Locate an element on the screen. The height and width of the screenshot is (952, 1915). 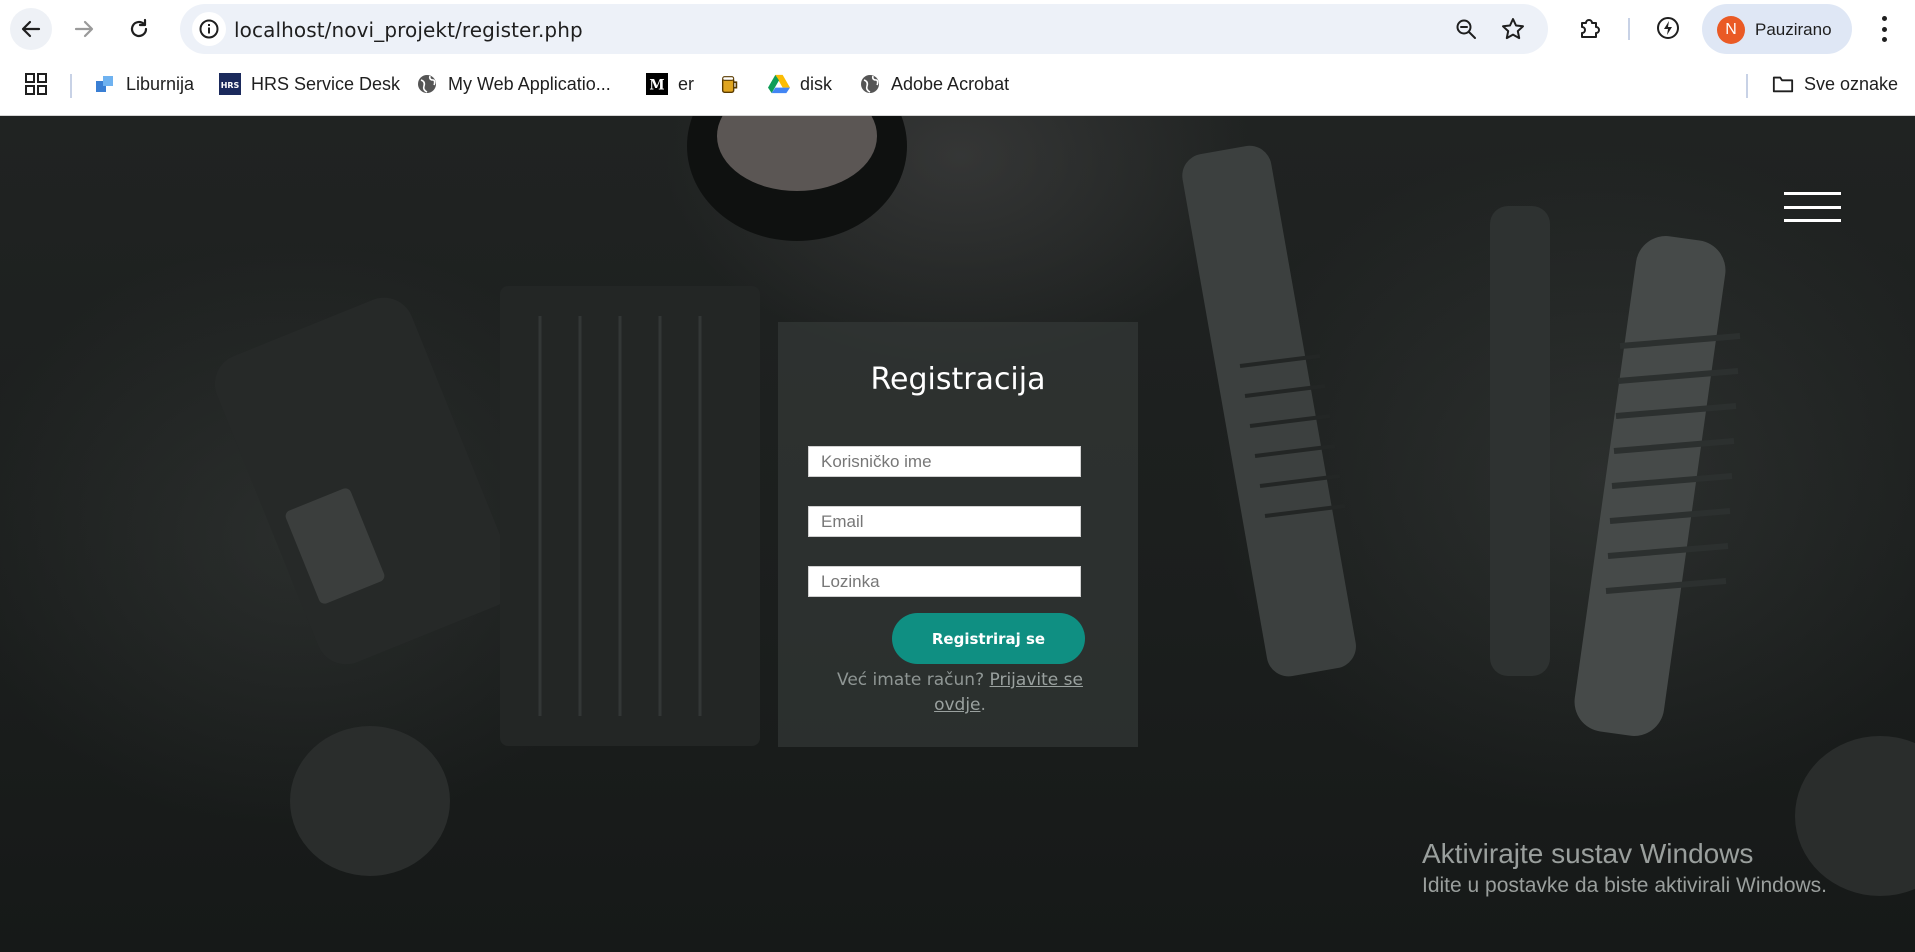
info-icon is located at coordinates (209, 29).